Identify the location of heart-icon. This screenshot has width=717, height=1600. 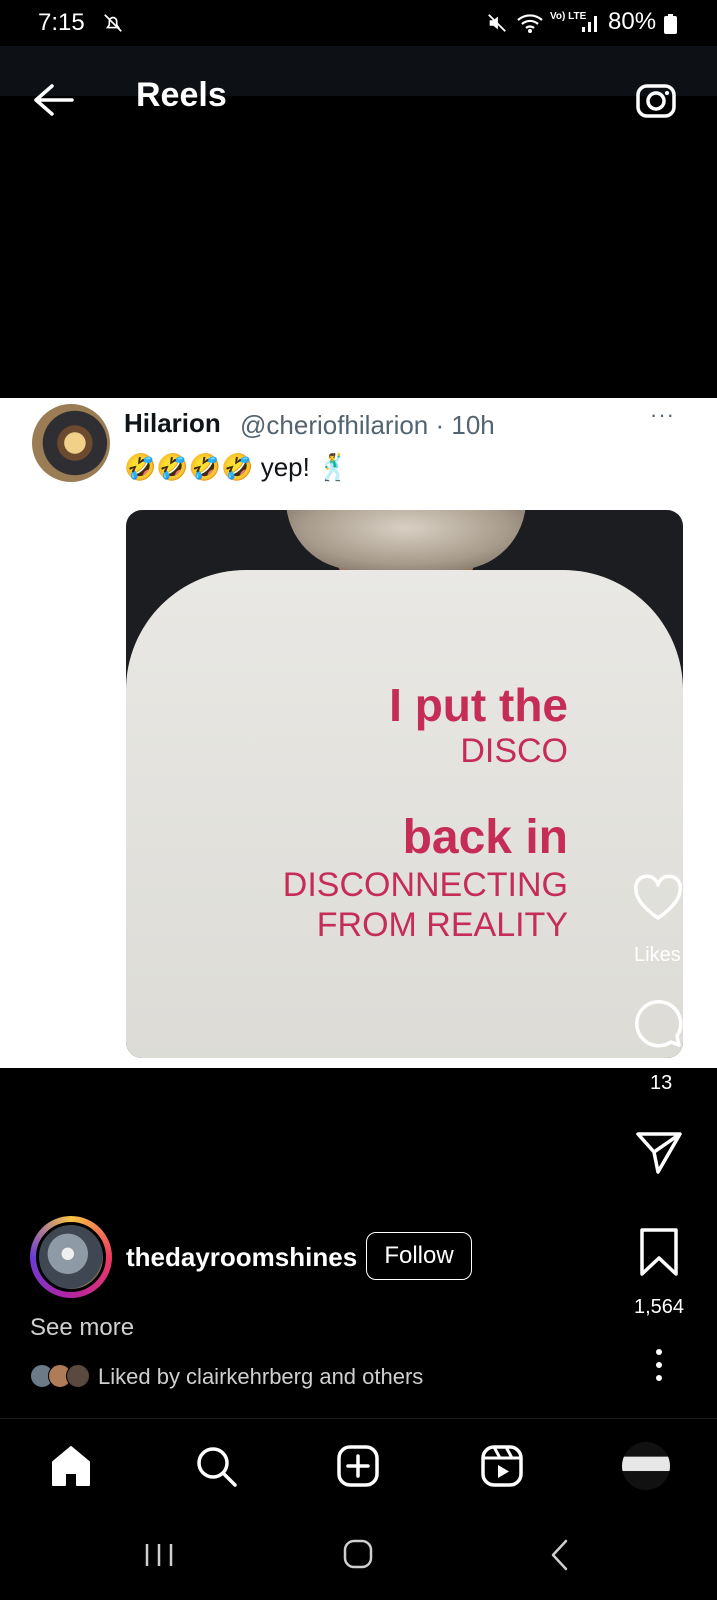
(658, 898).